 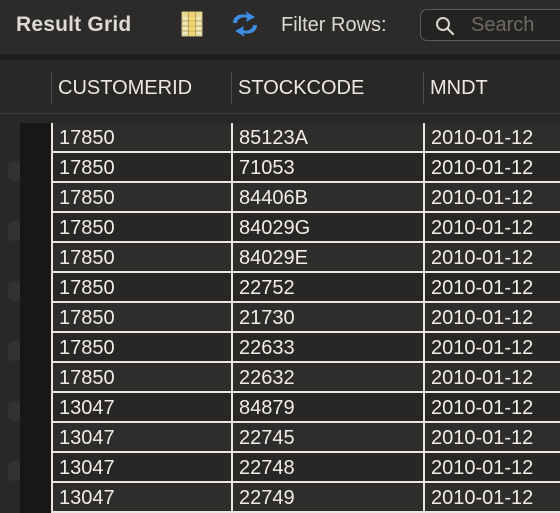 What do you see at coordinates (491, 88) in the screenshot?
I see `column-header-mndt: MNDT` at bounding box center [491, 88].